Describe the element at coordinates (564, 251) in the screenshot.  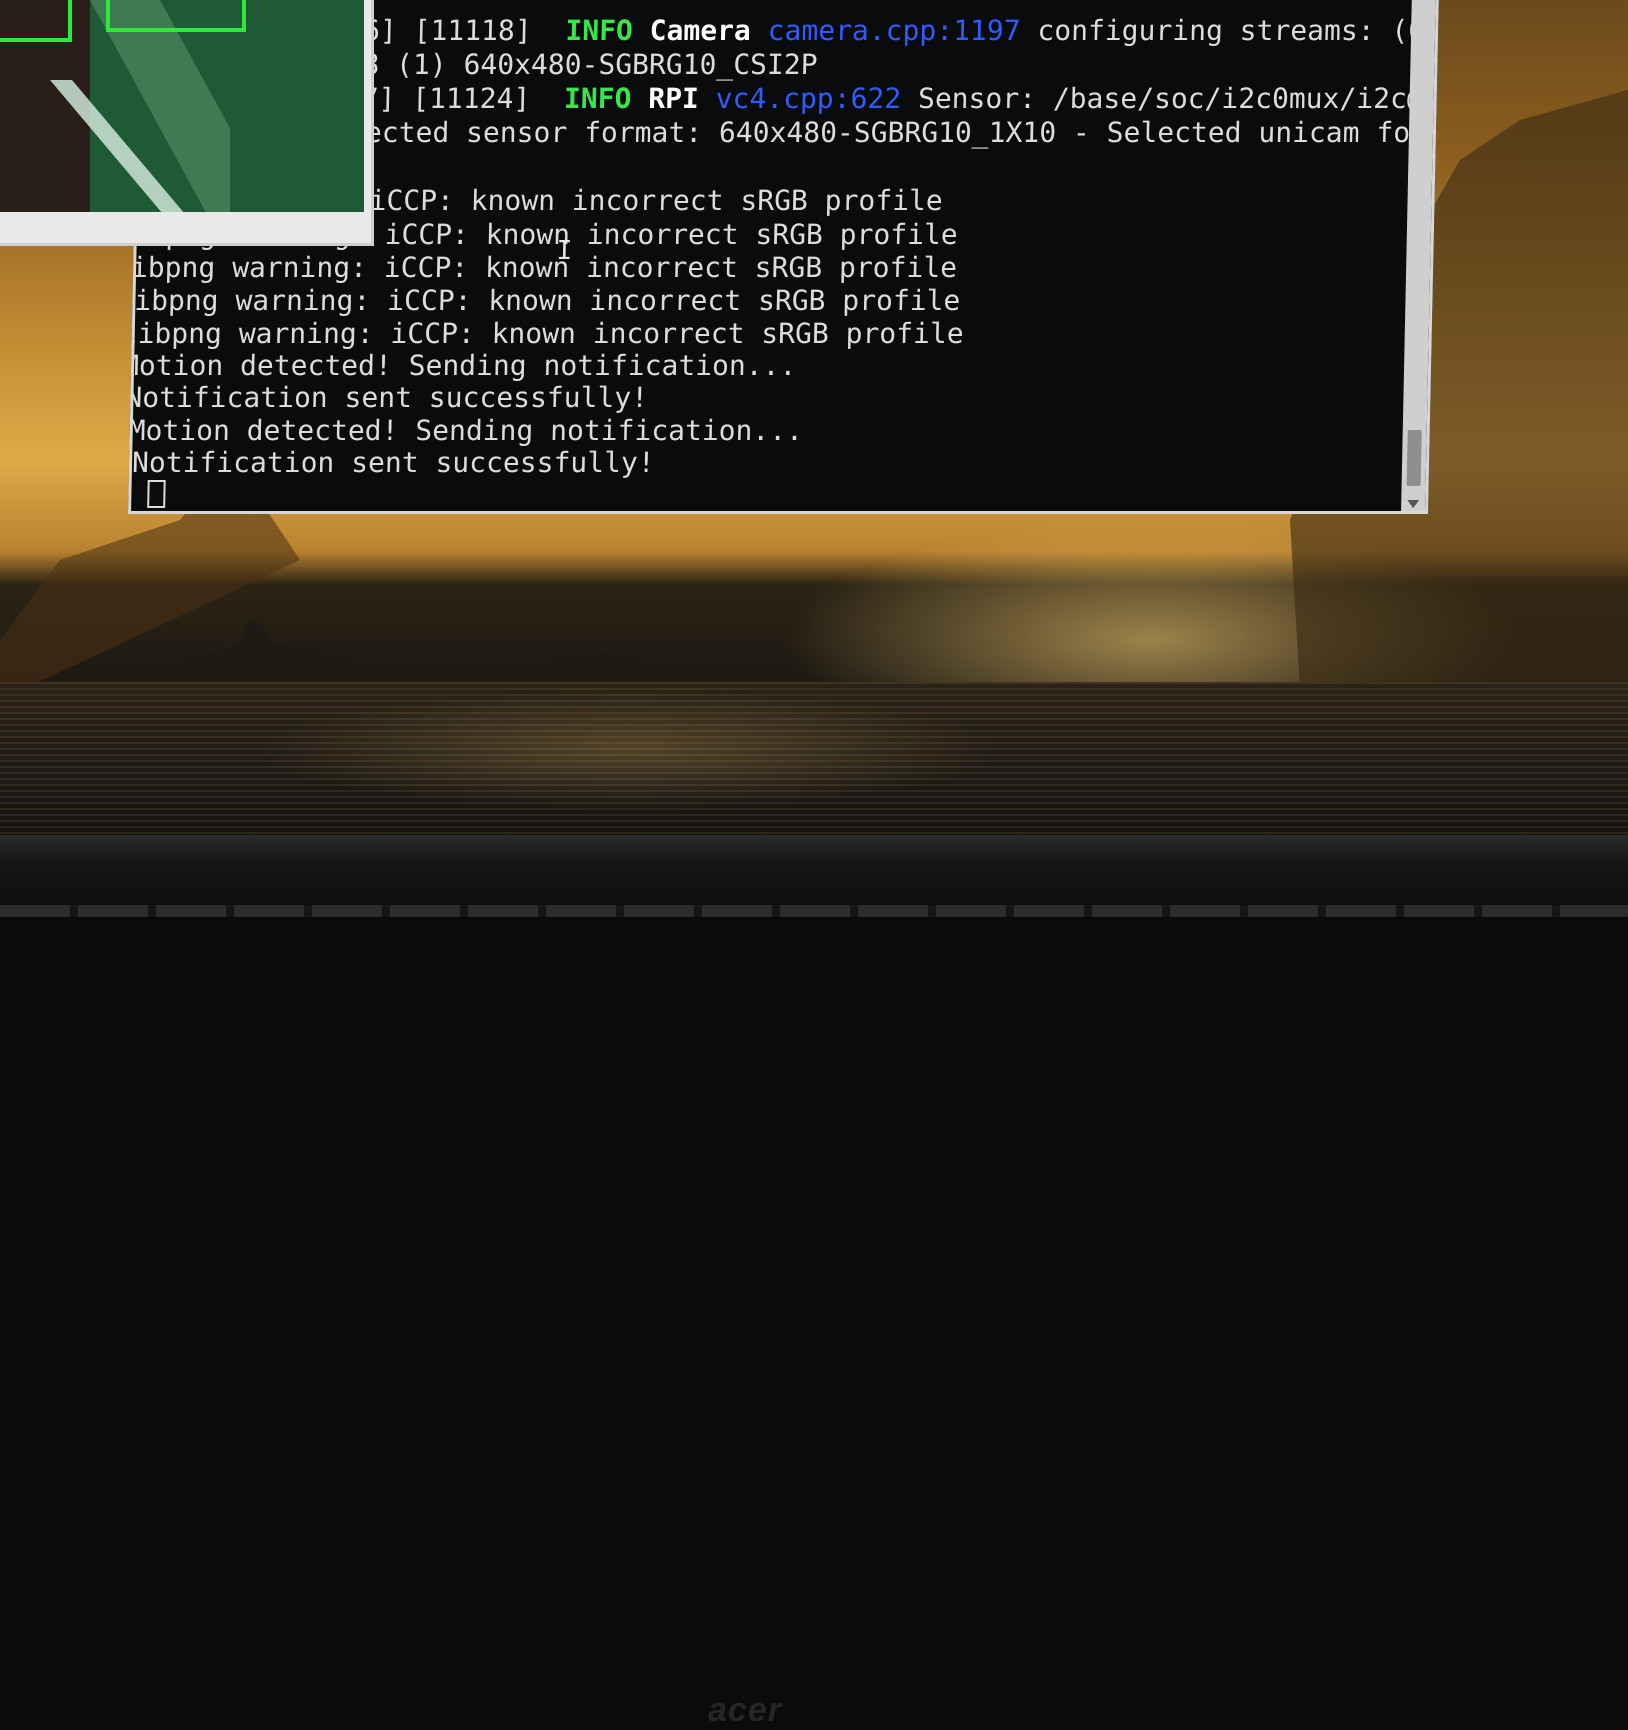
I see `mouse-ibeam-cursor: I` at that location.